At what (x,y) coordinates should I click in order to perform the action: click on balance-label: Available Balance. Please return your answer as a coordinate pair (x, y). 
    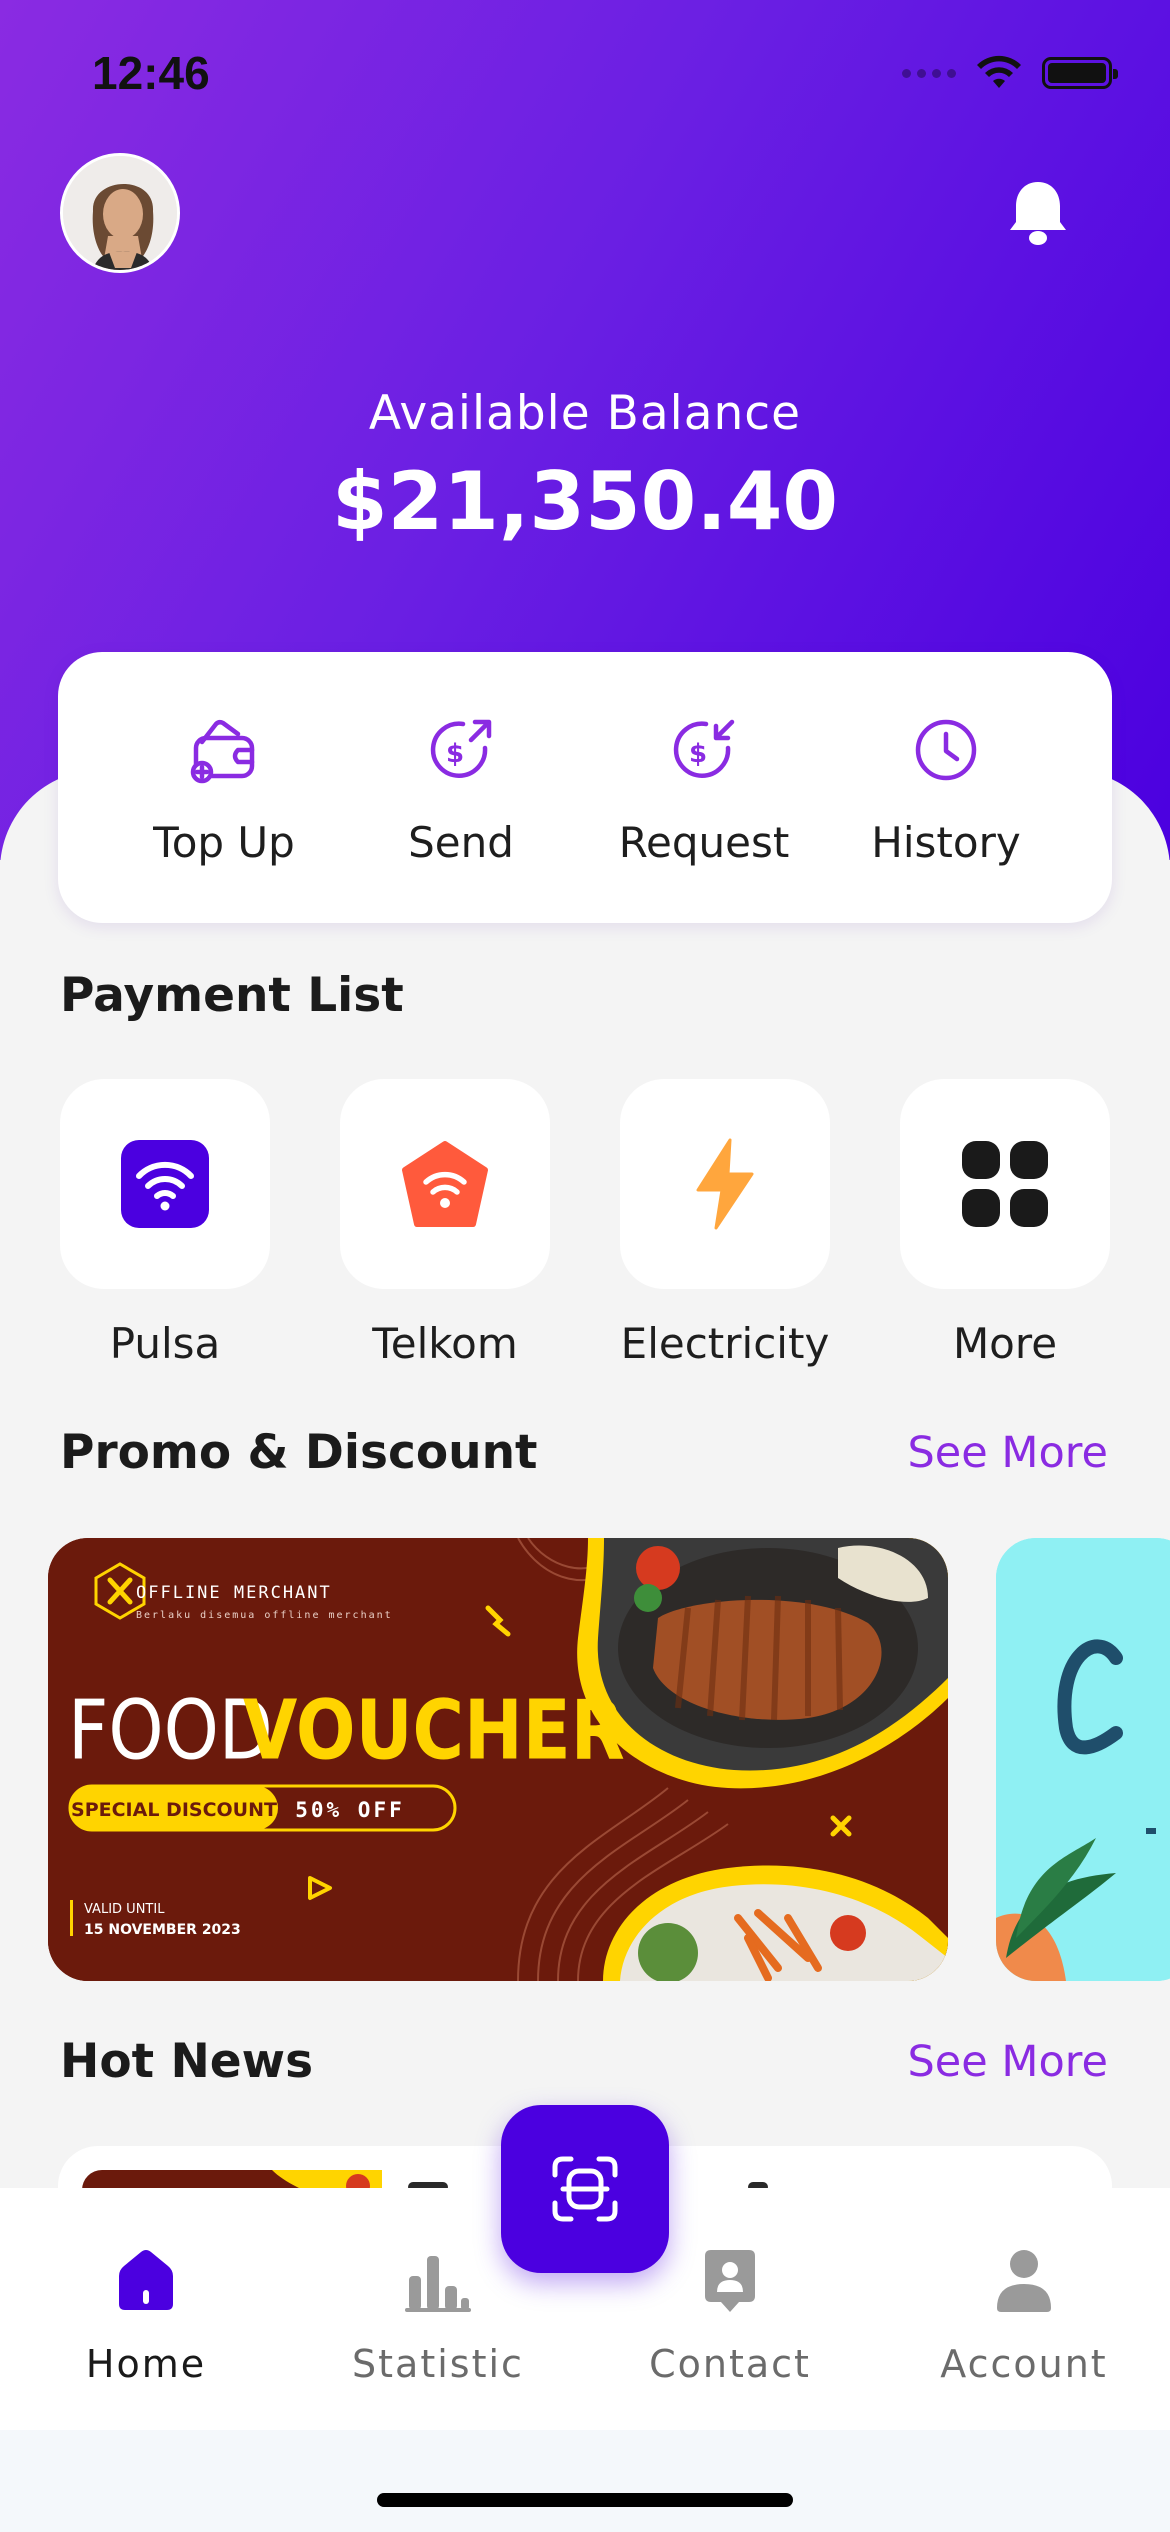
    Looking at the image, I should click on (585, 413).